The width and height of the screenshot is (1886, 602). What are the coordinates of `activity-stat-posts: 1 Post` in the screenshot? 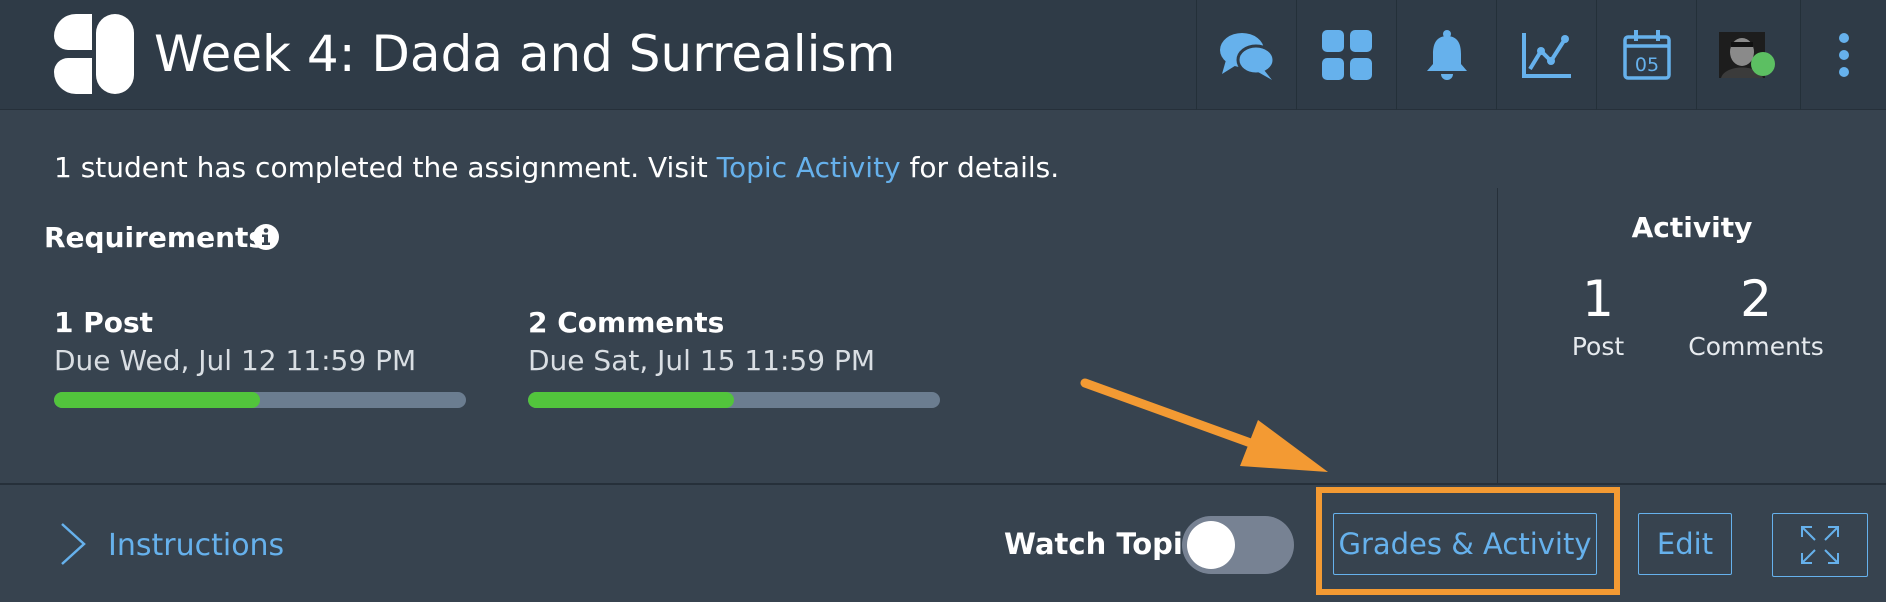 It's located at (1598, 316).